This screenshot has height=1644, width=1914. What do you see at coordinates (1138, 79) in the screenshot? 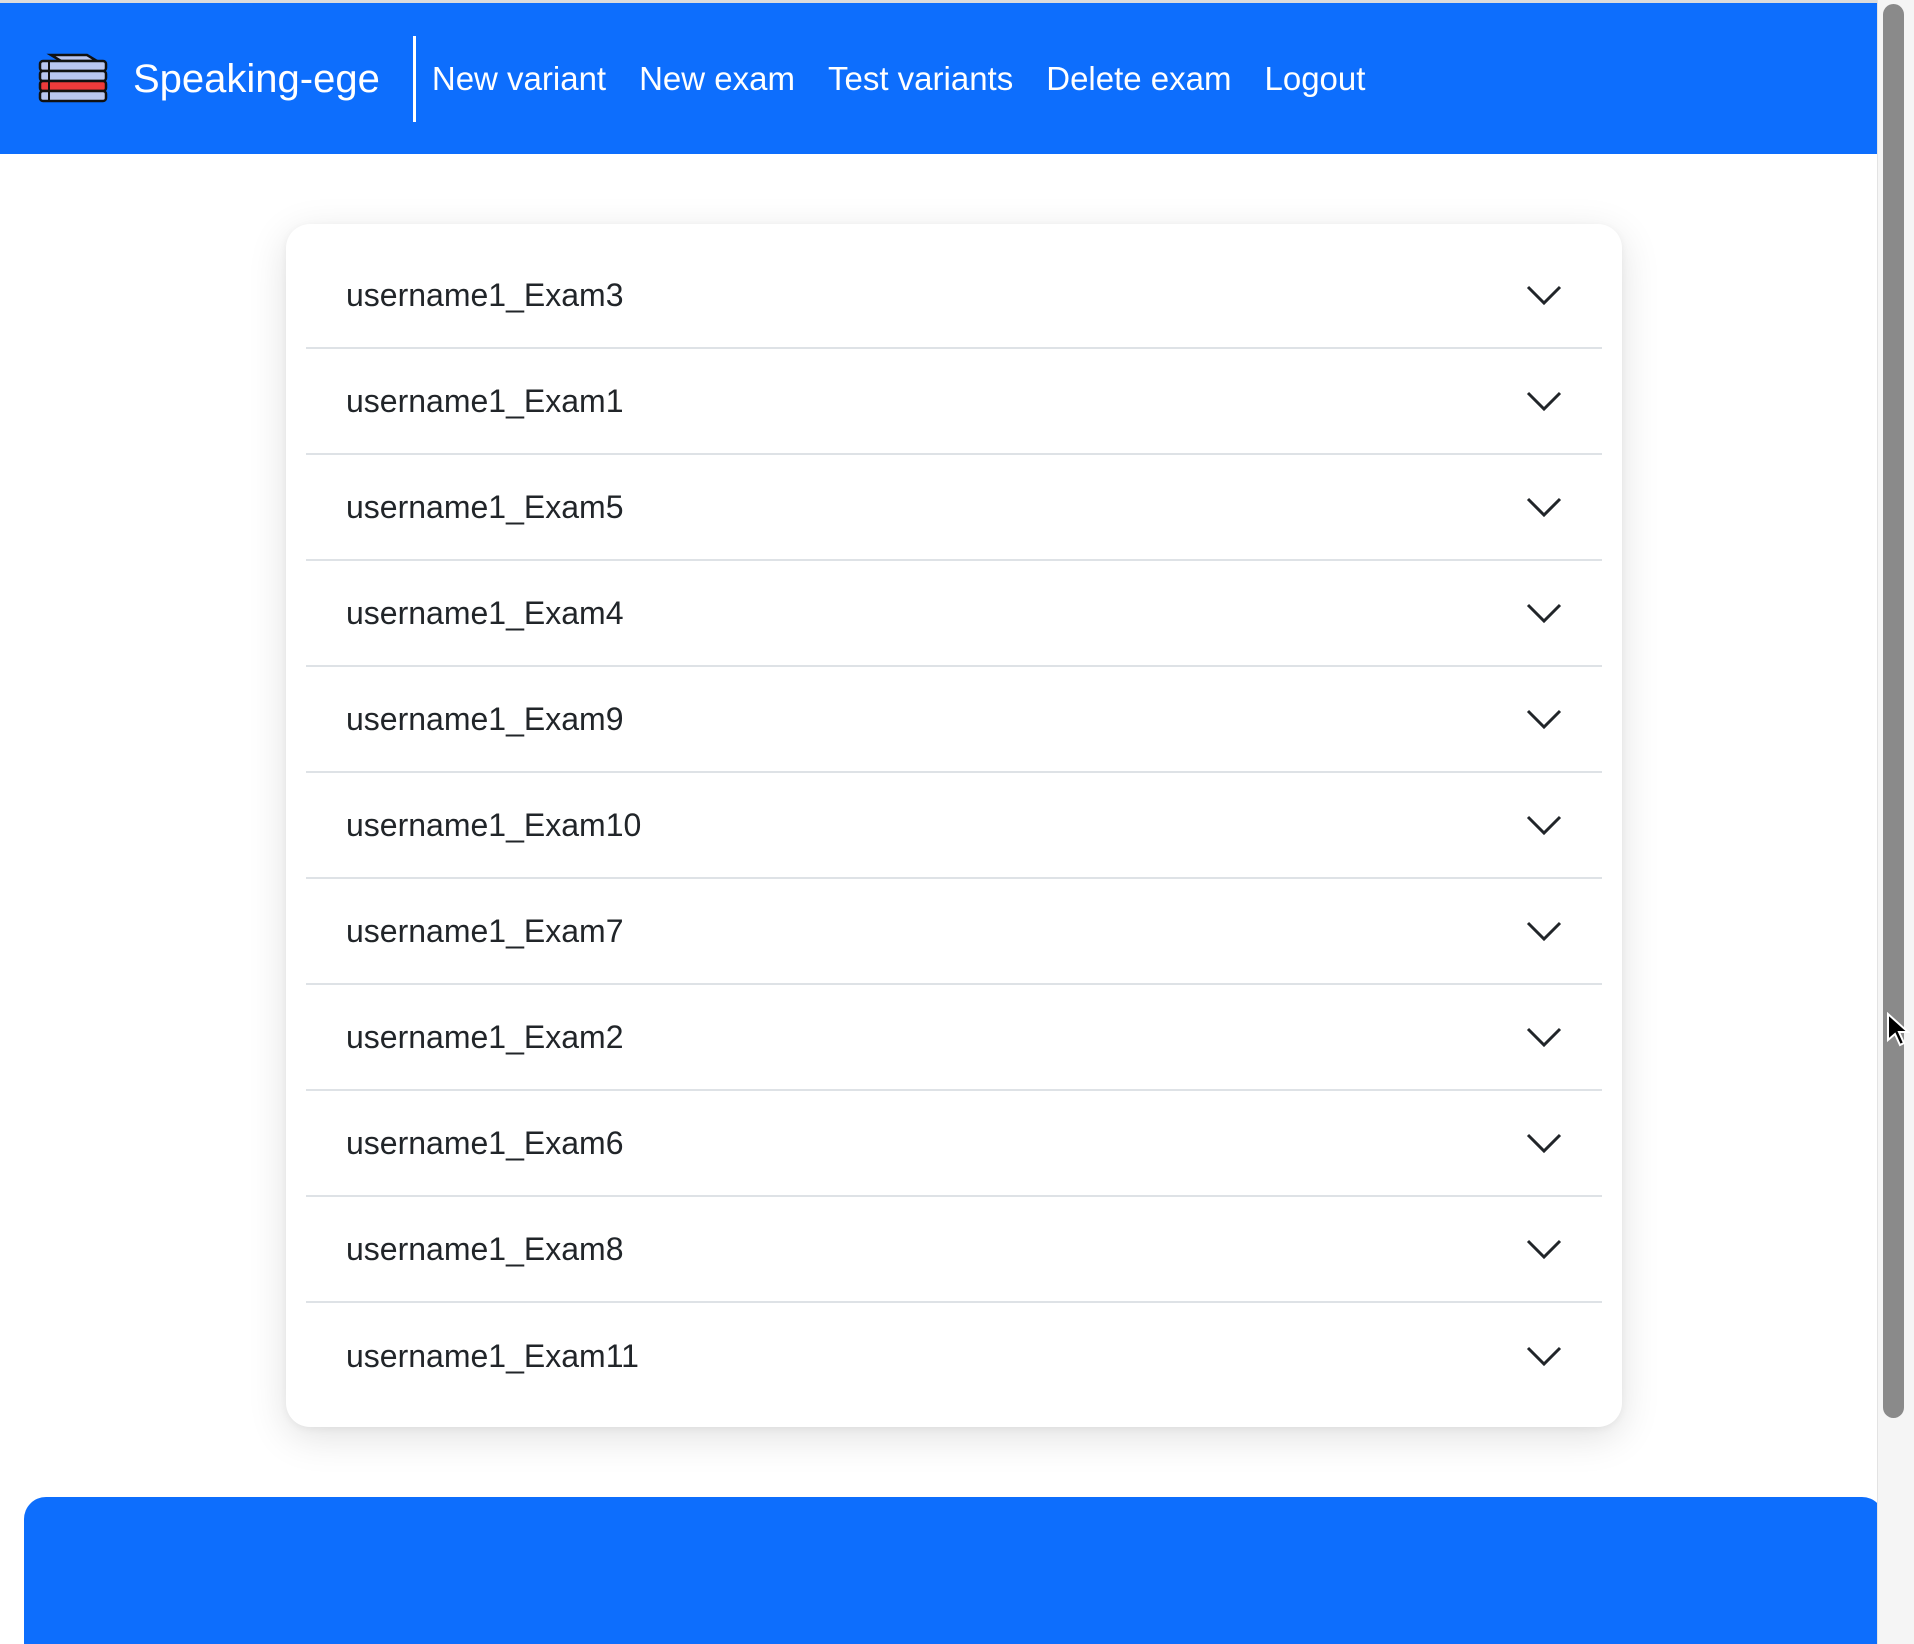
I see `nav-link-delete-exam: Delete exam` at bounding box center [1138, 79].